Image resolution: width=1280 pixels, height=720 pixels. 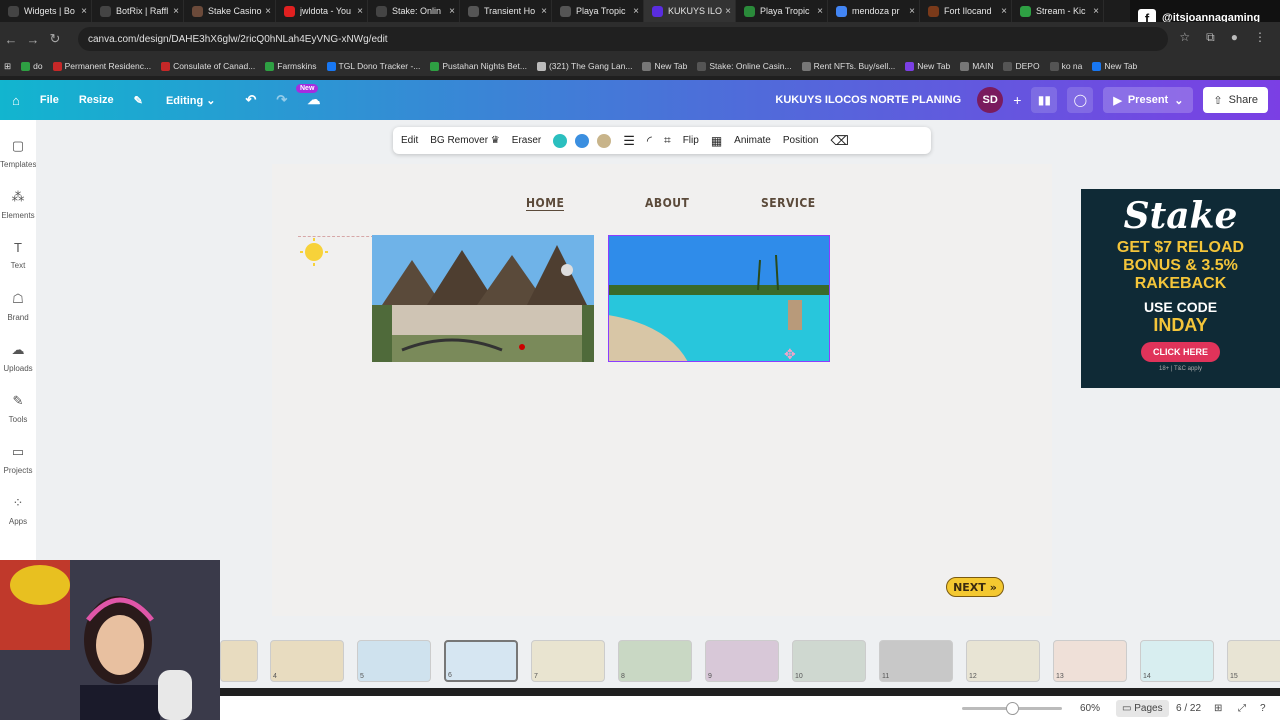 I want to click on sidebar-item-apps: ⁘ Apps, so click(x=18, y=510).